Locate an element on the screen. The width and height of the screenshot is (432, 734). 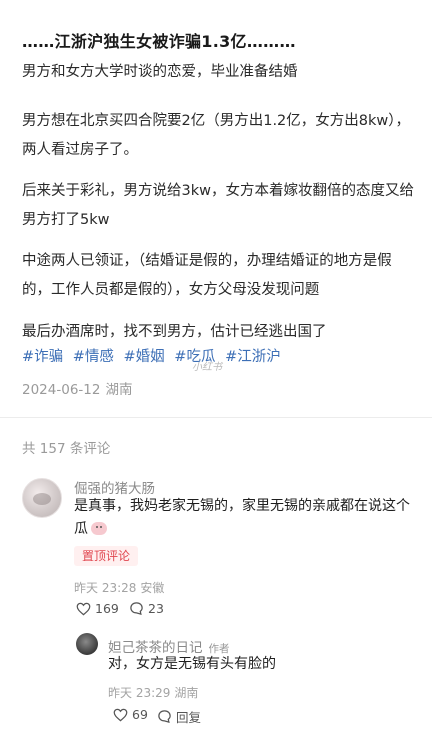
post-location: 湖南 is located at coordinates (119, 390).